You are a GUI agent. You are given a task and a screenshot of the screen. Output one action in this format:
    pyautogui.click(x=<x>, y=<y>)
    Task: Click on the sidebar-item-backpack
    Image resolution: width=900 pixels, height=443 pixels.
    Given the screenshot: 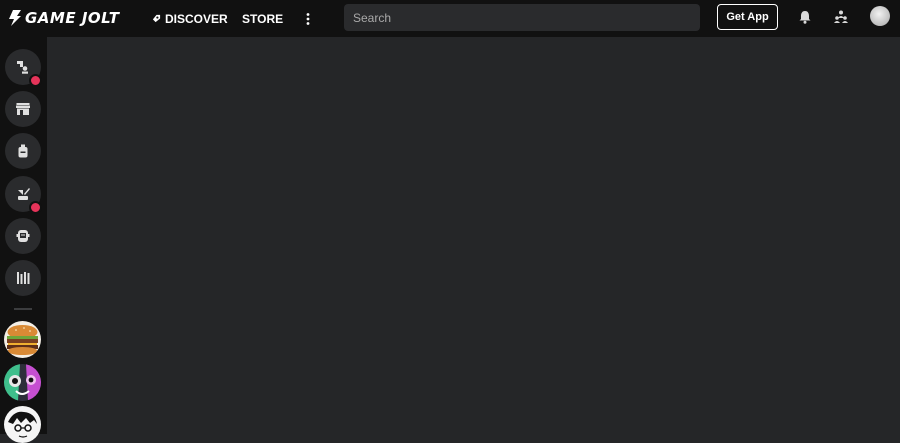 What is the action you would take?
    pyautogui.click(x=23, y=151)
    